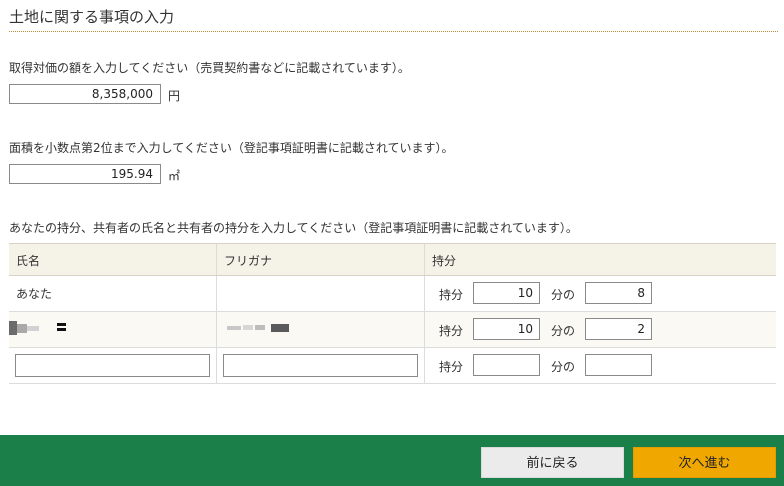 The height and width of the screenshot is (486, 784). I want to click on header-name: 氏名, so click(28, 261).